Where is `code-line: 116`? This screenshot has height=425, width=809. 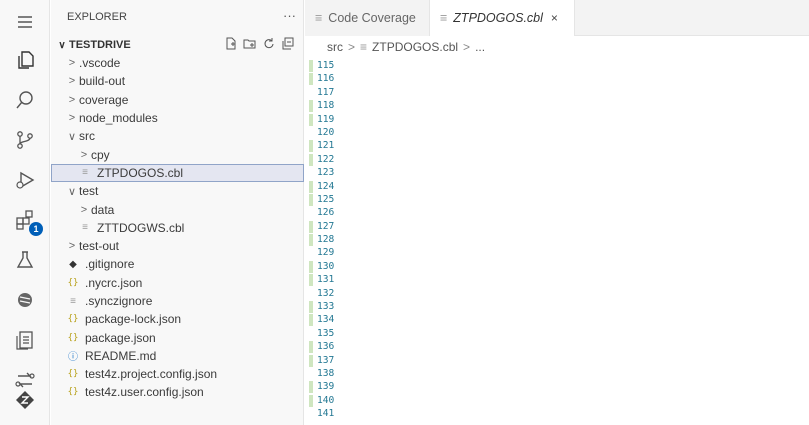 code-line: 116 is located at coordinates (557, 79).